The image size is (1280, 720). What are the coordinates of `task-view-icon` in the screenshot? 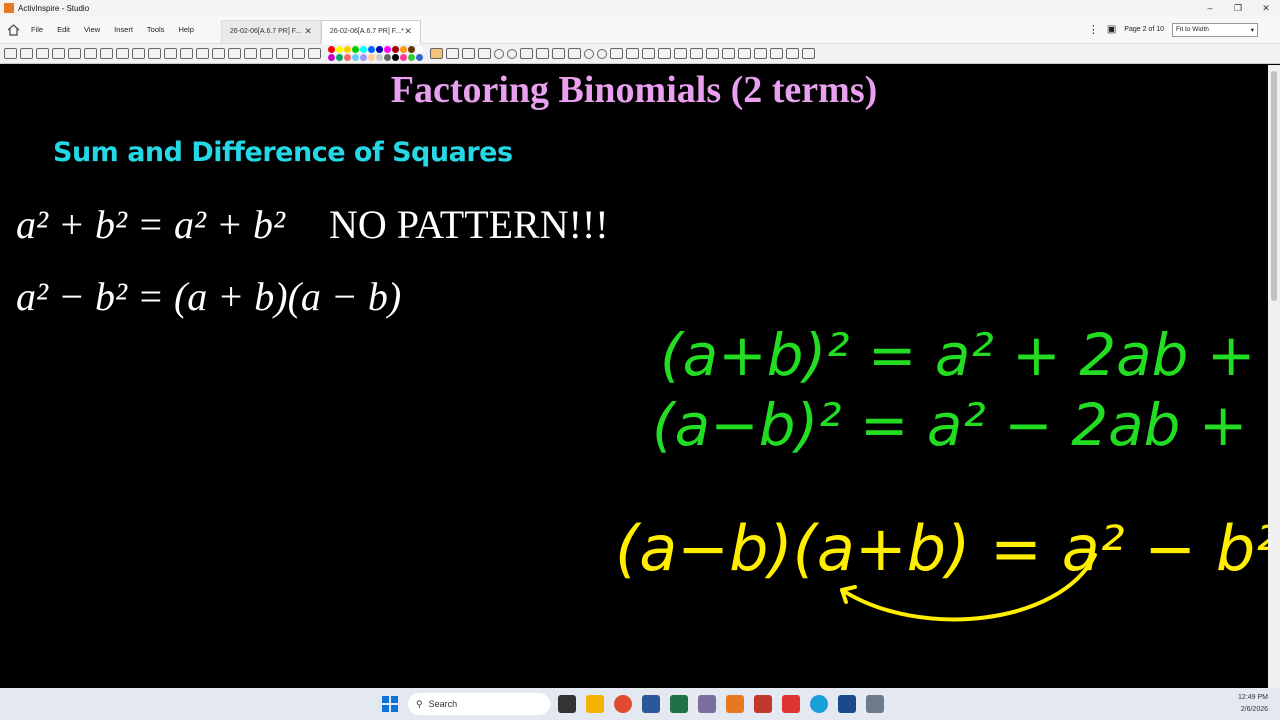 It's located at (567, 704).